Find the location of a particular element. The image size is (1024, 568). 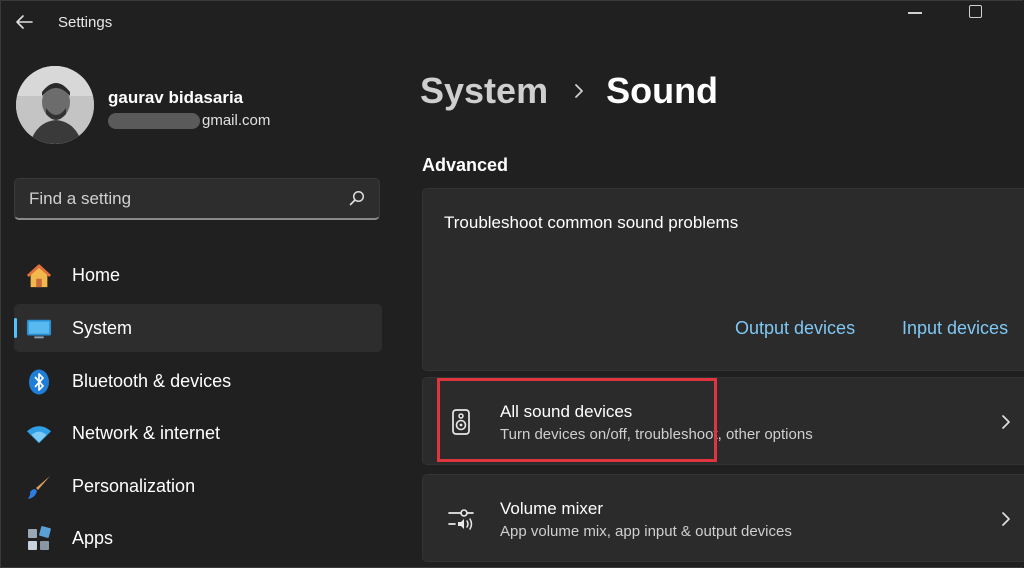

search-input is located at coordinates (183, 199).